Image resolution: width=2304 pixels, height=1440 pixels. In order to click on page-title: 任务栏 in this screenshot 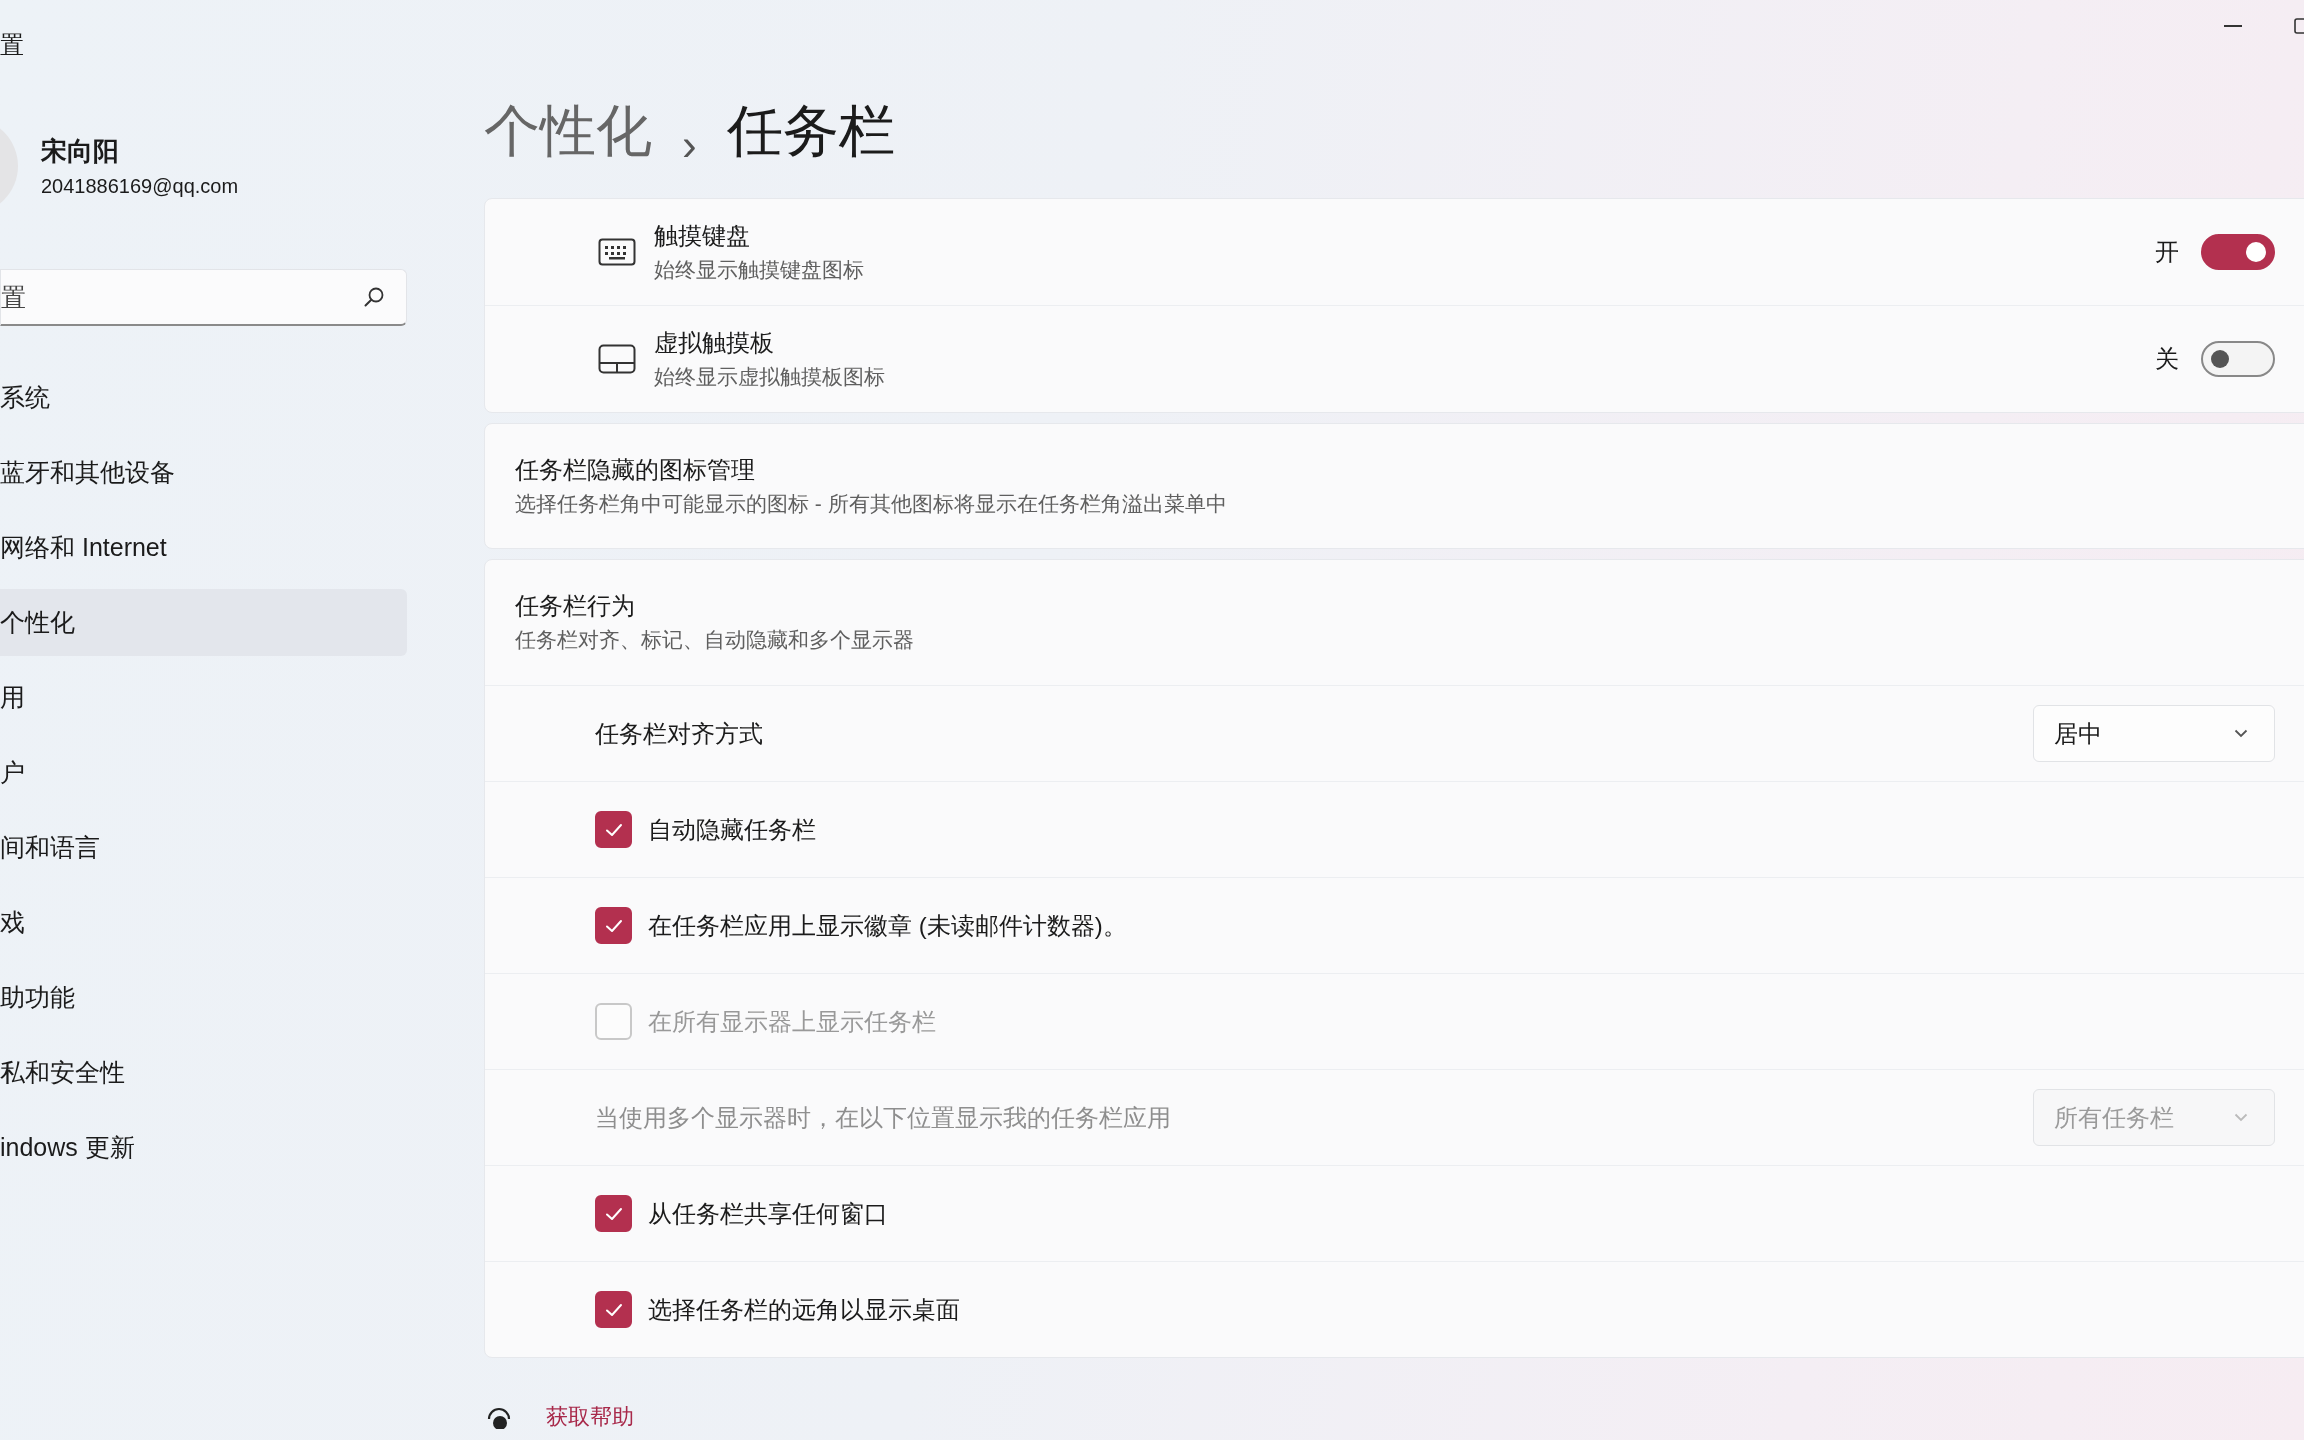, I will do `click(810, 131)`.